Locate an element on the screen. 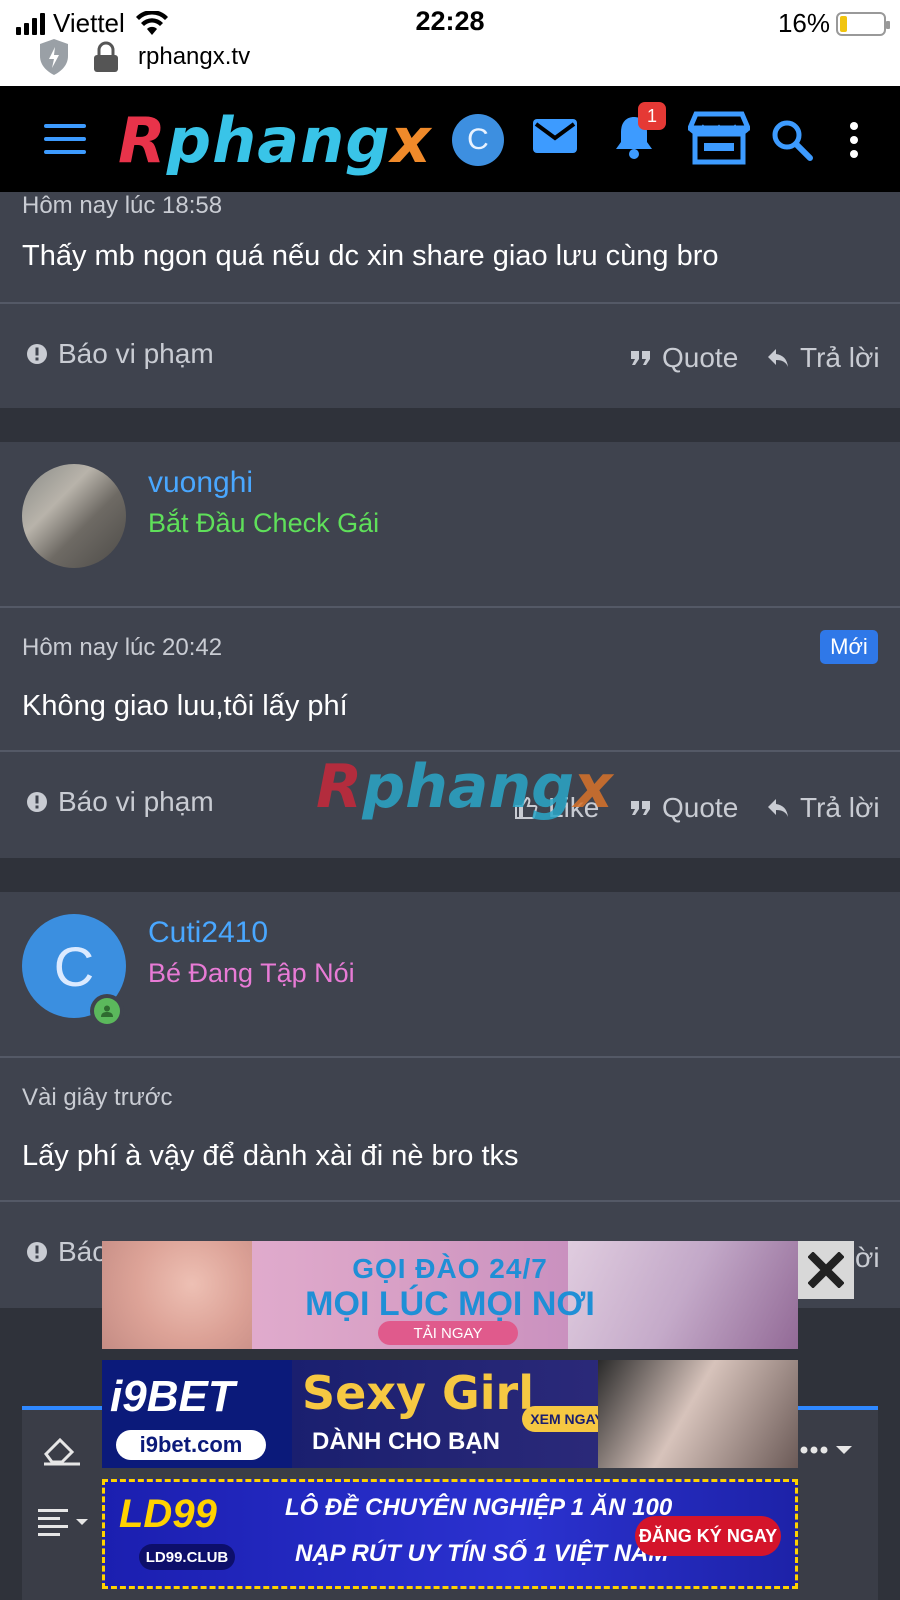  ad-site: i9bet.com is located at coordinates (191, 1445).